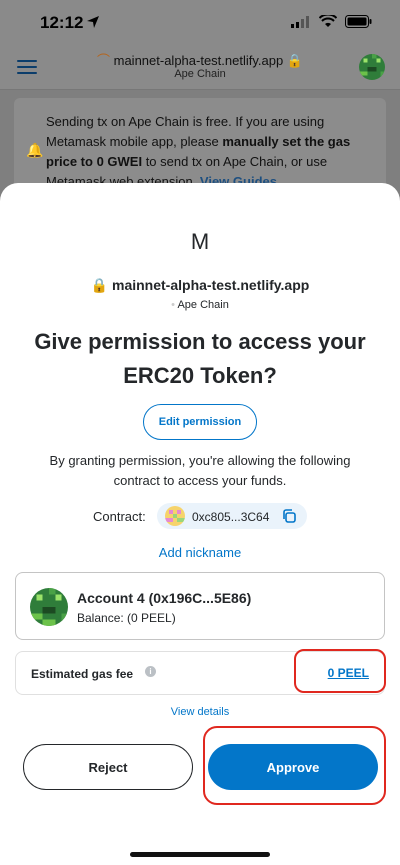 Image resolution: width=400 pixels, height=865 pixels. Describe the element at coordinates (328, 23) in the screenshot. I see `wifi-icon` at that location.